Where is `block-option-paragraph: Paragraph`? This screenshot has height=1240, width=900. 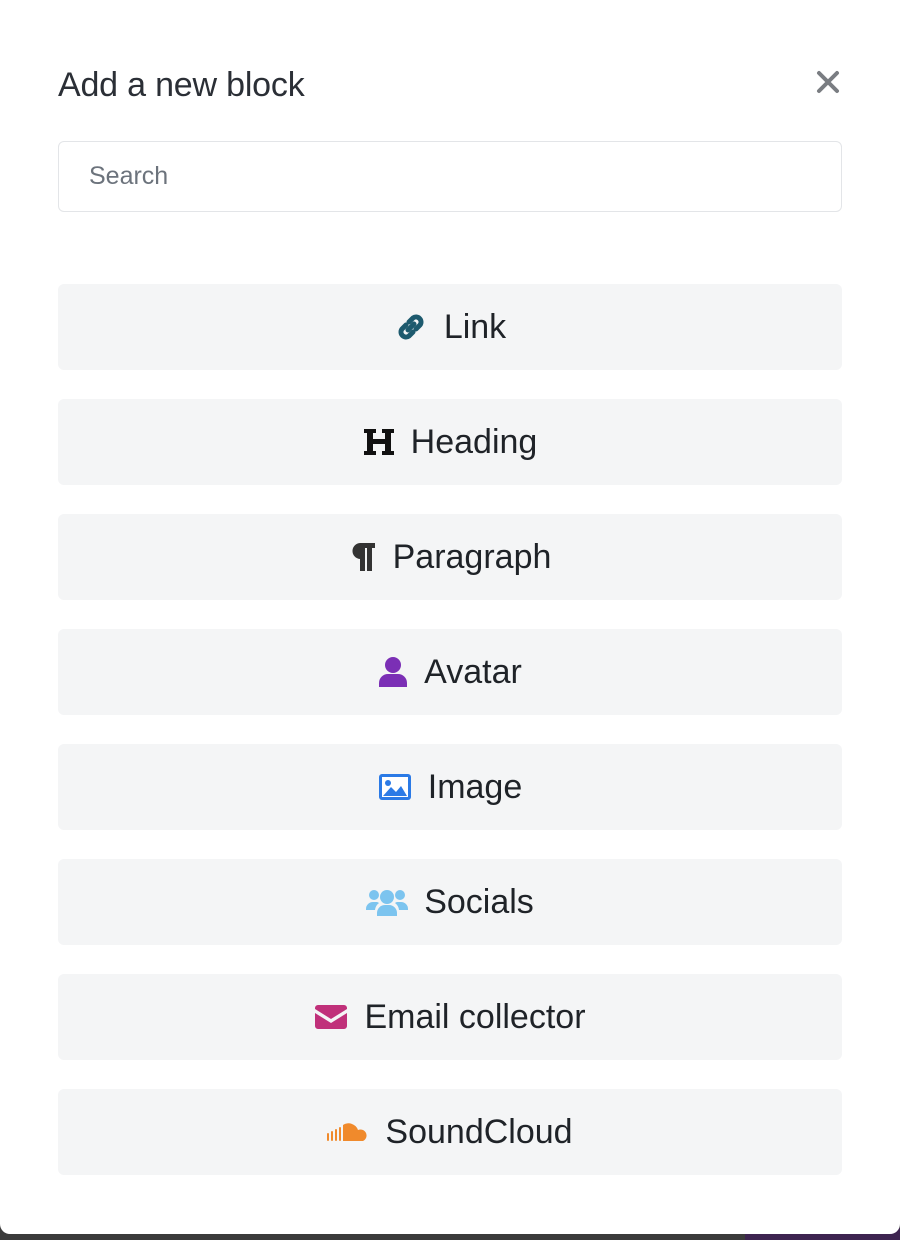
block-option-paragraph: Paragraph is located at coordinates (450, 557).